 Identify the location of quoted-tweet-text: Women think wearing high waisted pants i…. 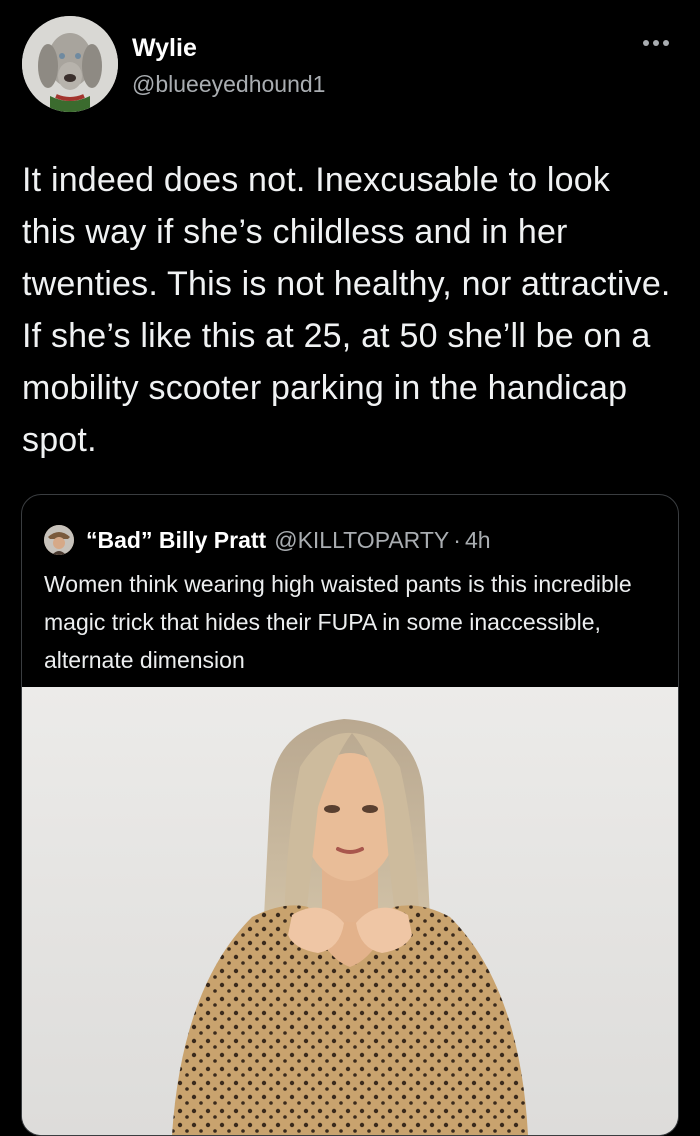
(338, 622).